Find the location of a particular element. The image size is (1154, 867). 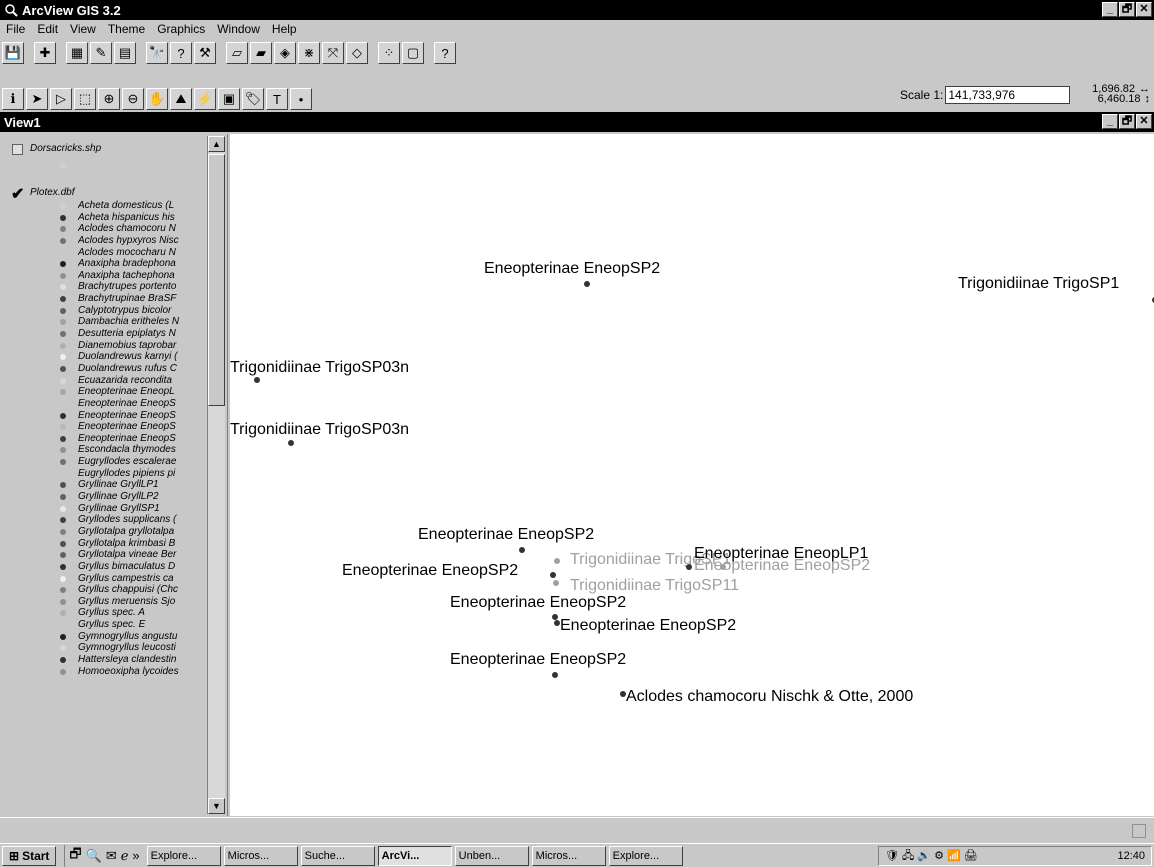

area-of-interest-icon: ▣ is located at coordinates (229, 99).